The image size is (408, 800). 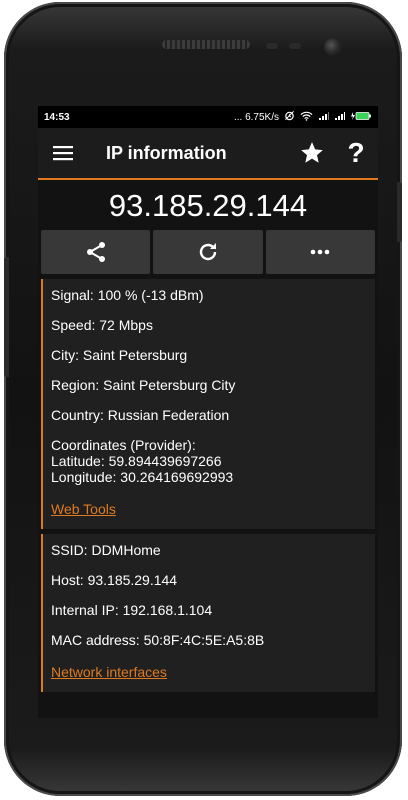 I want to click on host-text: Host: 93.185.29.144, so click(x=114, y=580).